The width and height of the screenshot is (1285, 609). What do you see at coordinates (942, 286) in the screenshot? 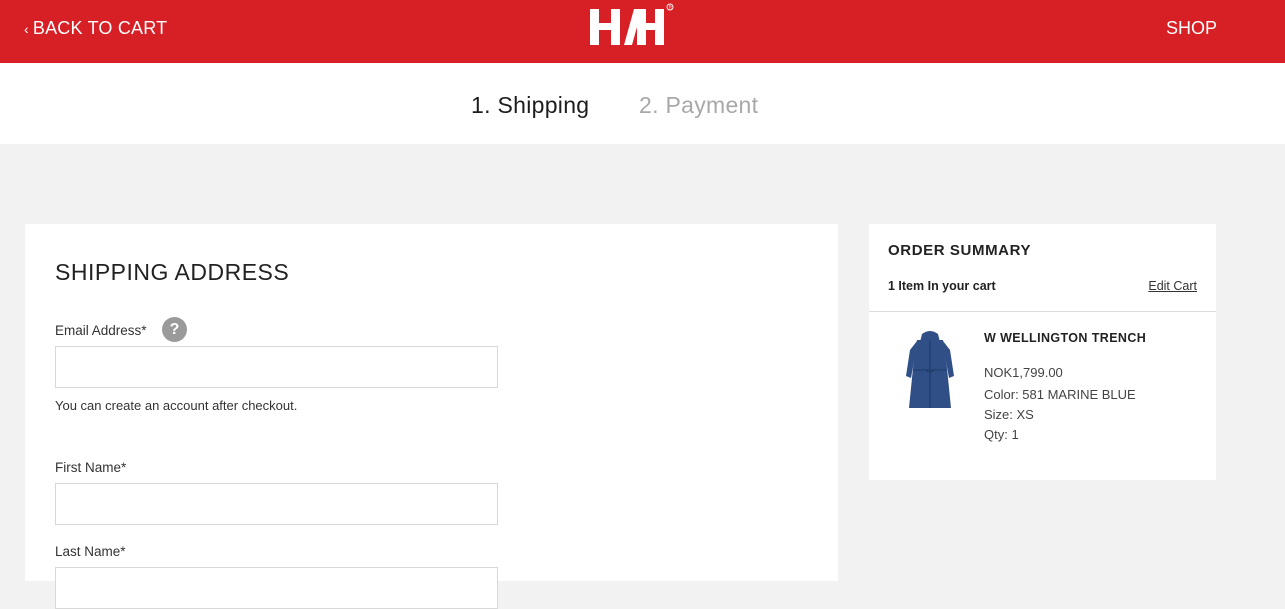
I see `cart-item-count: 1 Item In your cart` at bounding box center [942, 286].